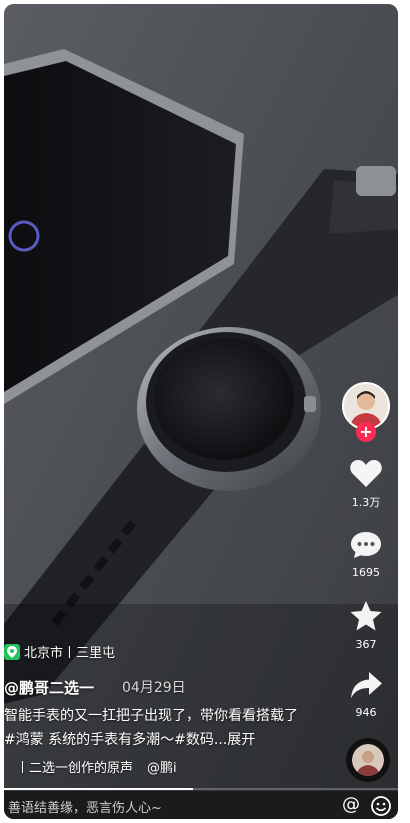 This screenshot has width=410, height=823. I want to click on location-icon, so click(12, 651).